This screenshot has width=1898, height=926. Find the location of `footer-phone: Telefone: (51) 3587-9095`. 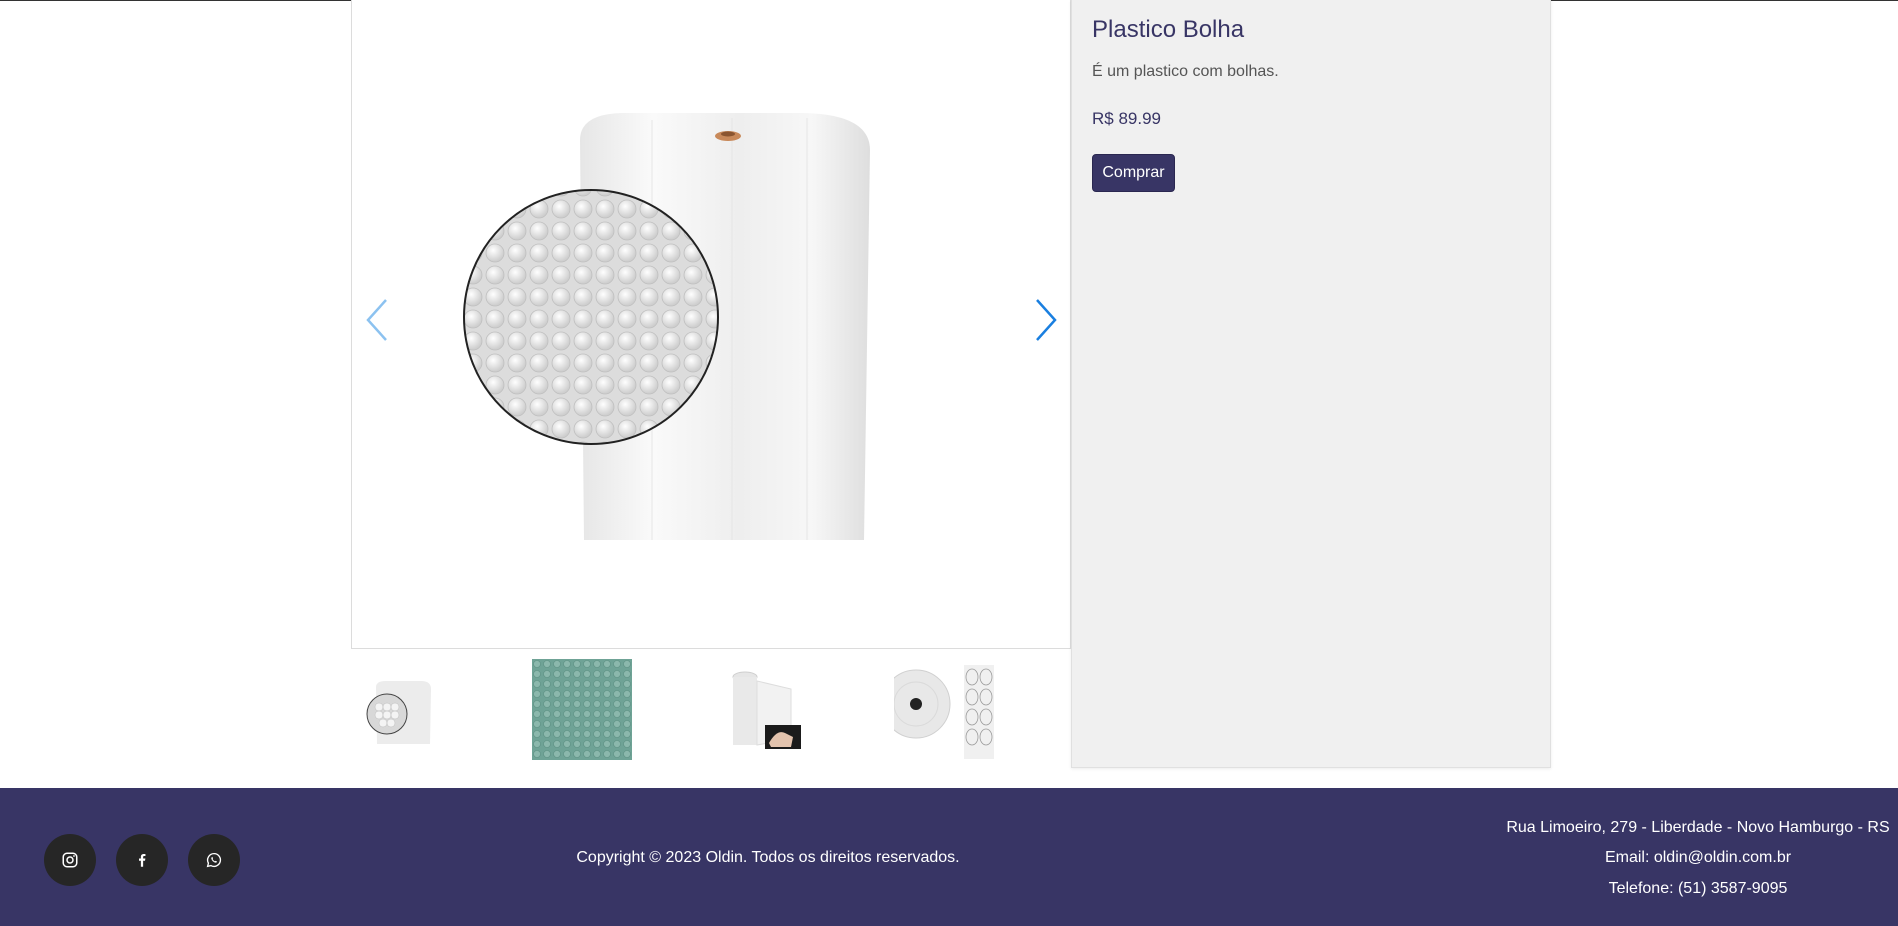

footer-phone: Telefone: (51) 3587-9095 is located at coordinates (1698, 888).